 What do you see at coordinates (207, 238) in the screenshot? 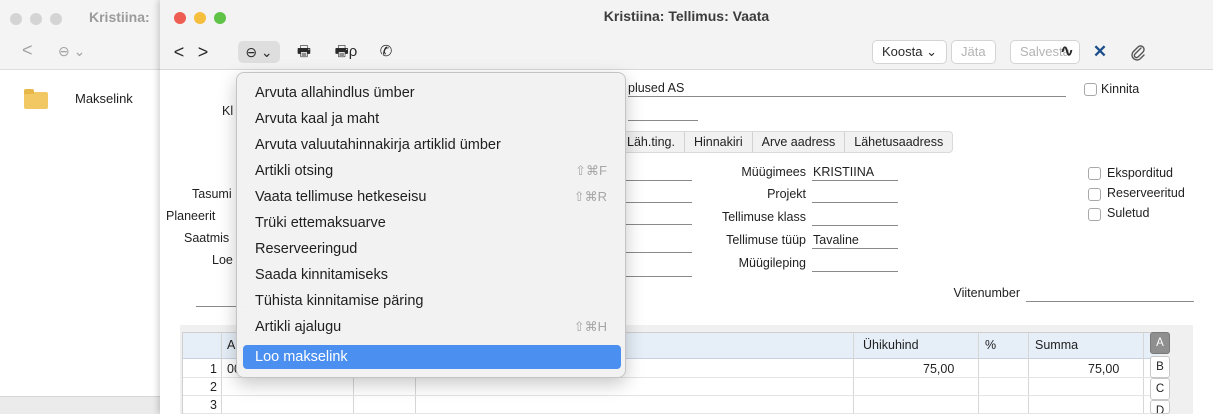
I see `delivery-label: Saatmis` at bounding box center [207, 238].